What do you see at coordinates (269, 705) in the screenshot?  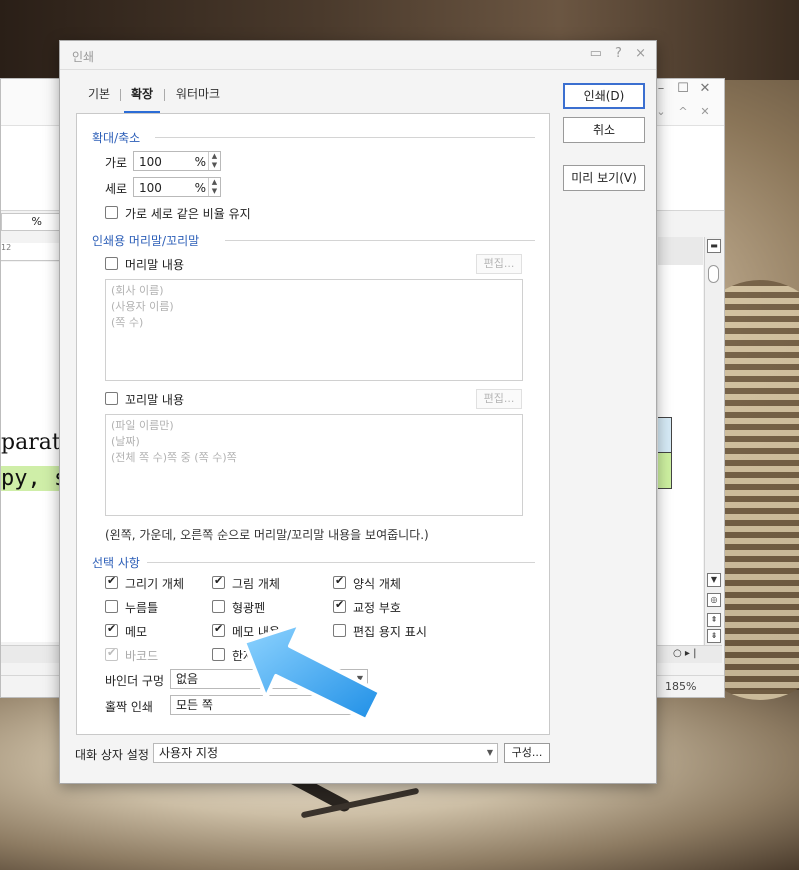 I see `odd-even-print-select: 모든 쪽 ▼` at bounding box center [269, 705].